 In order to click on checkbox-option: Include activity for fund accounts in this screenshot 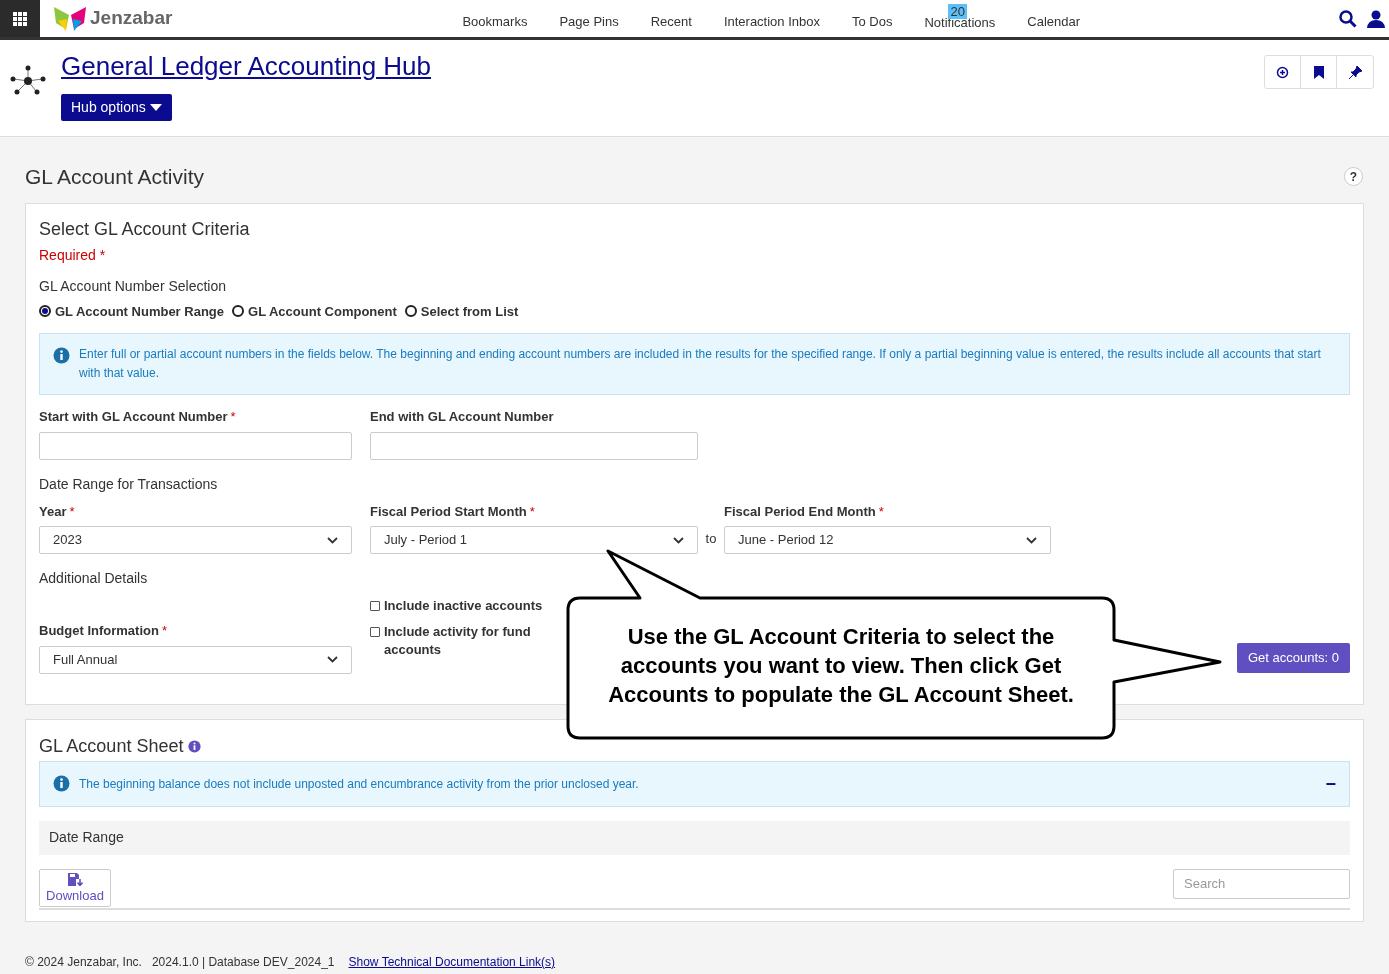, I will do `click(457, 641)`.